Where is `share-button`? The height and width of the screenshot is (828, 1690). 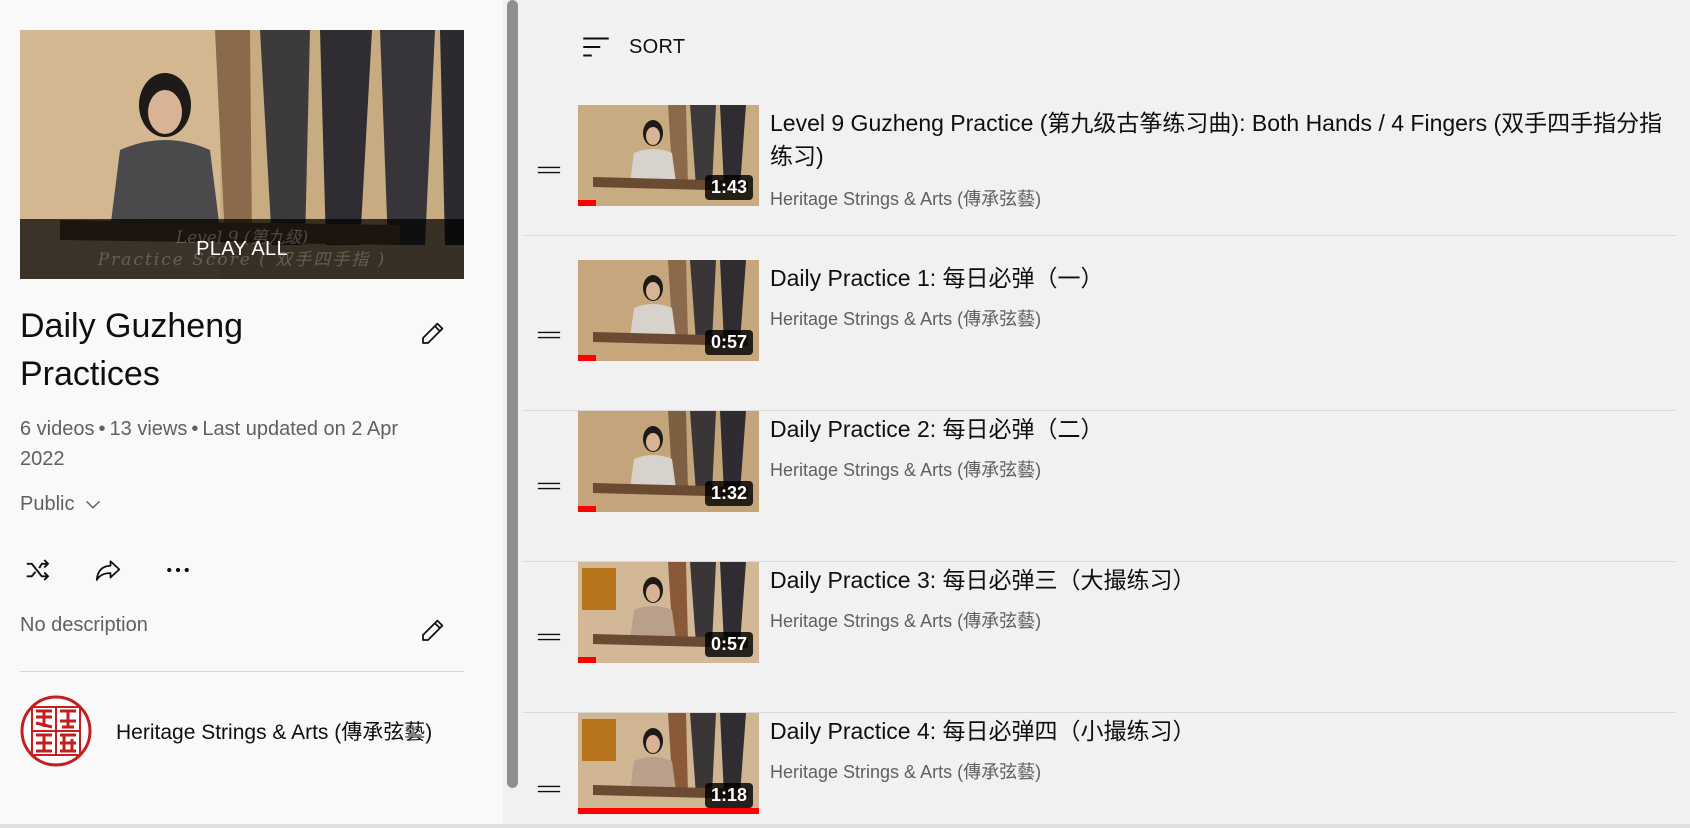 share-button is located at coordinates (108, 570).